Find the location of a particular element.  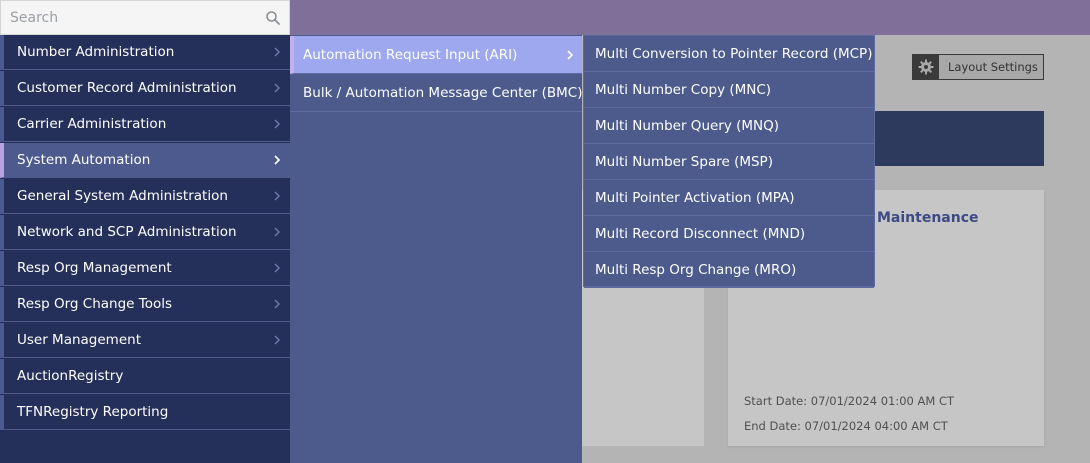

ari-item-mnd: Multi Record Disconnect (MND) is located at coordinates (729, 234).